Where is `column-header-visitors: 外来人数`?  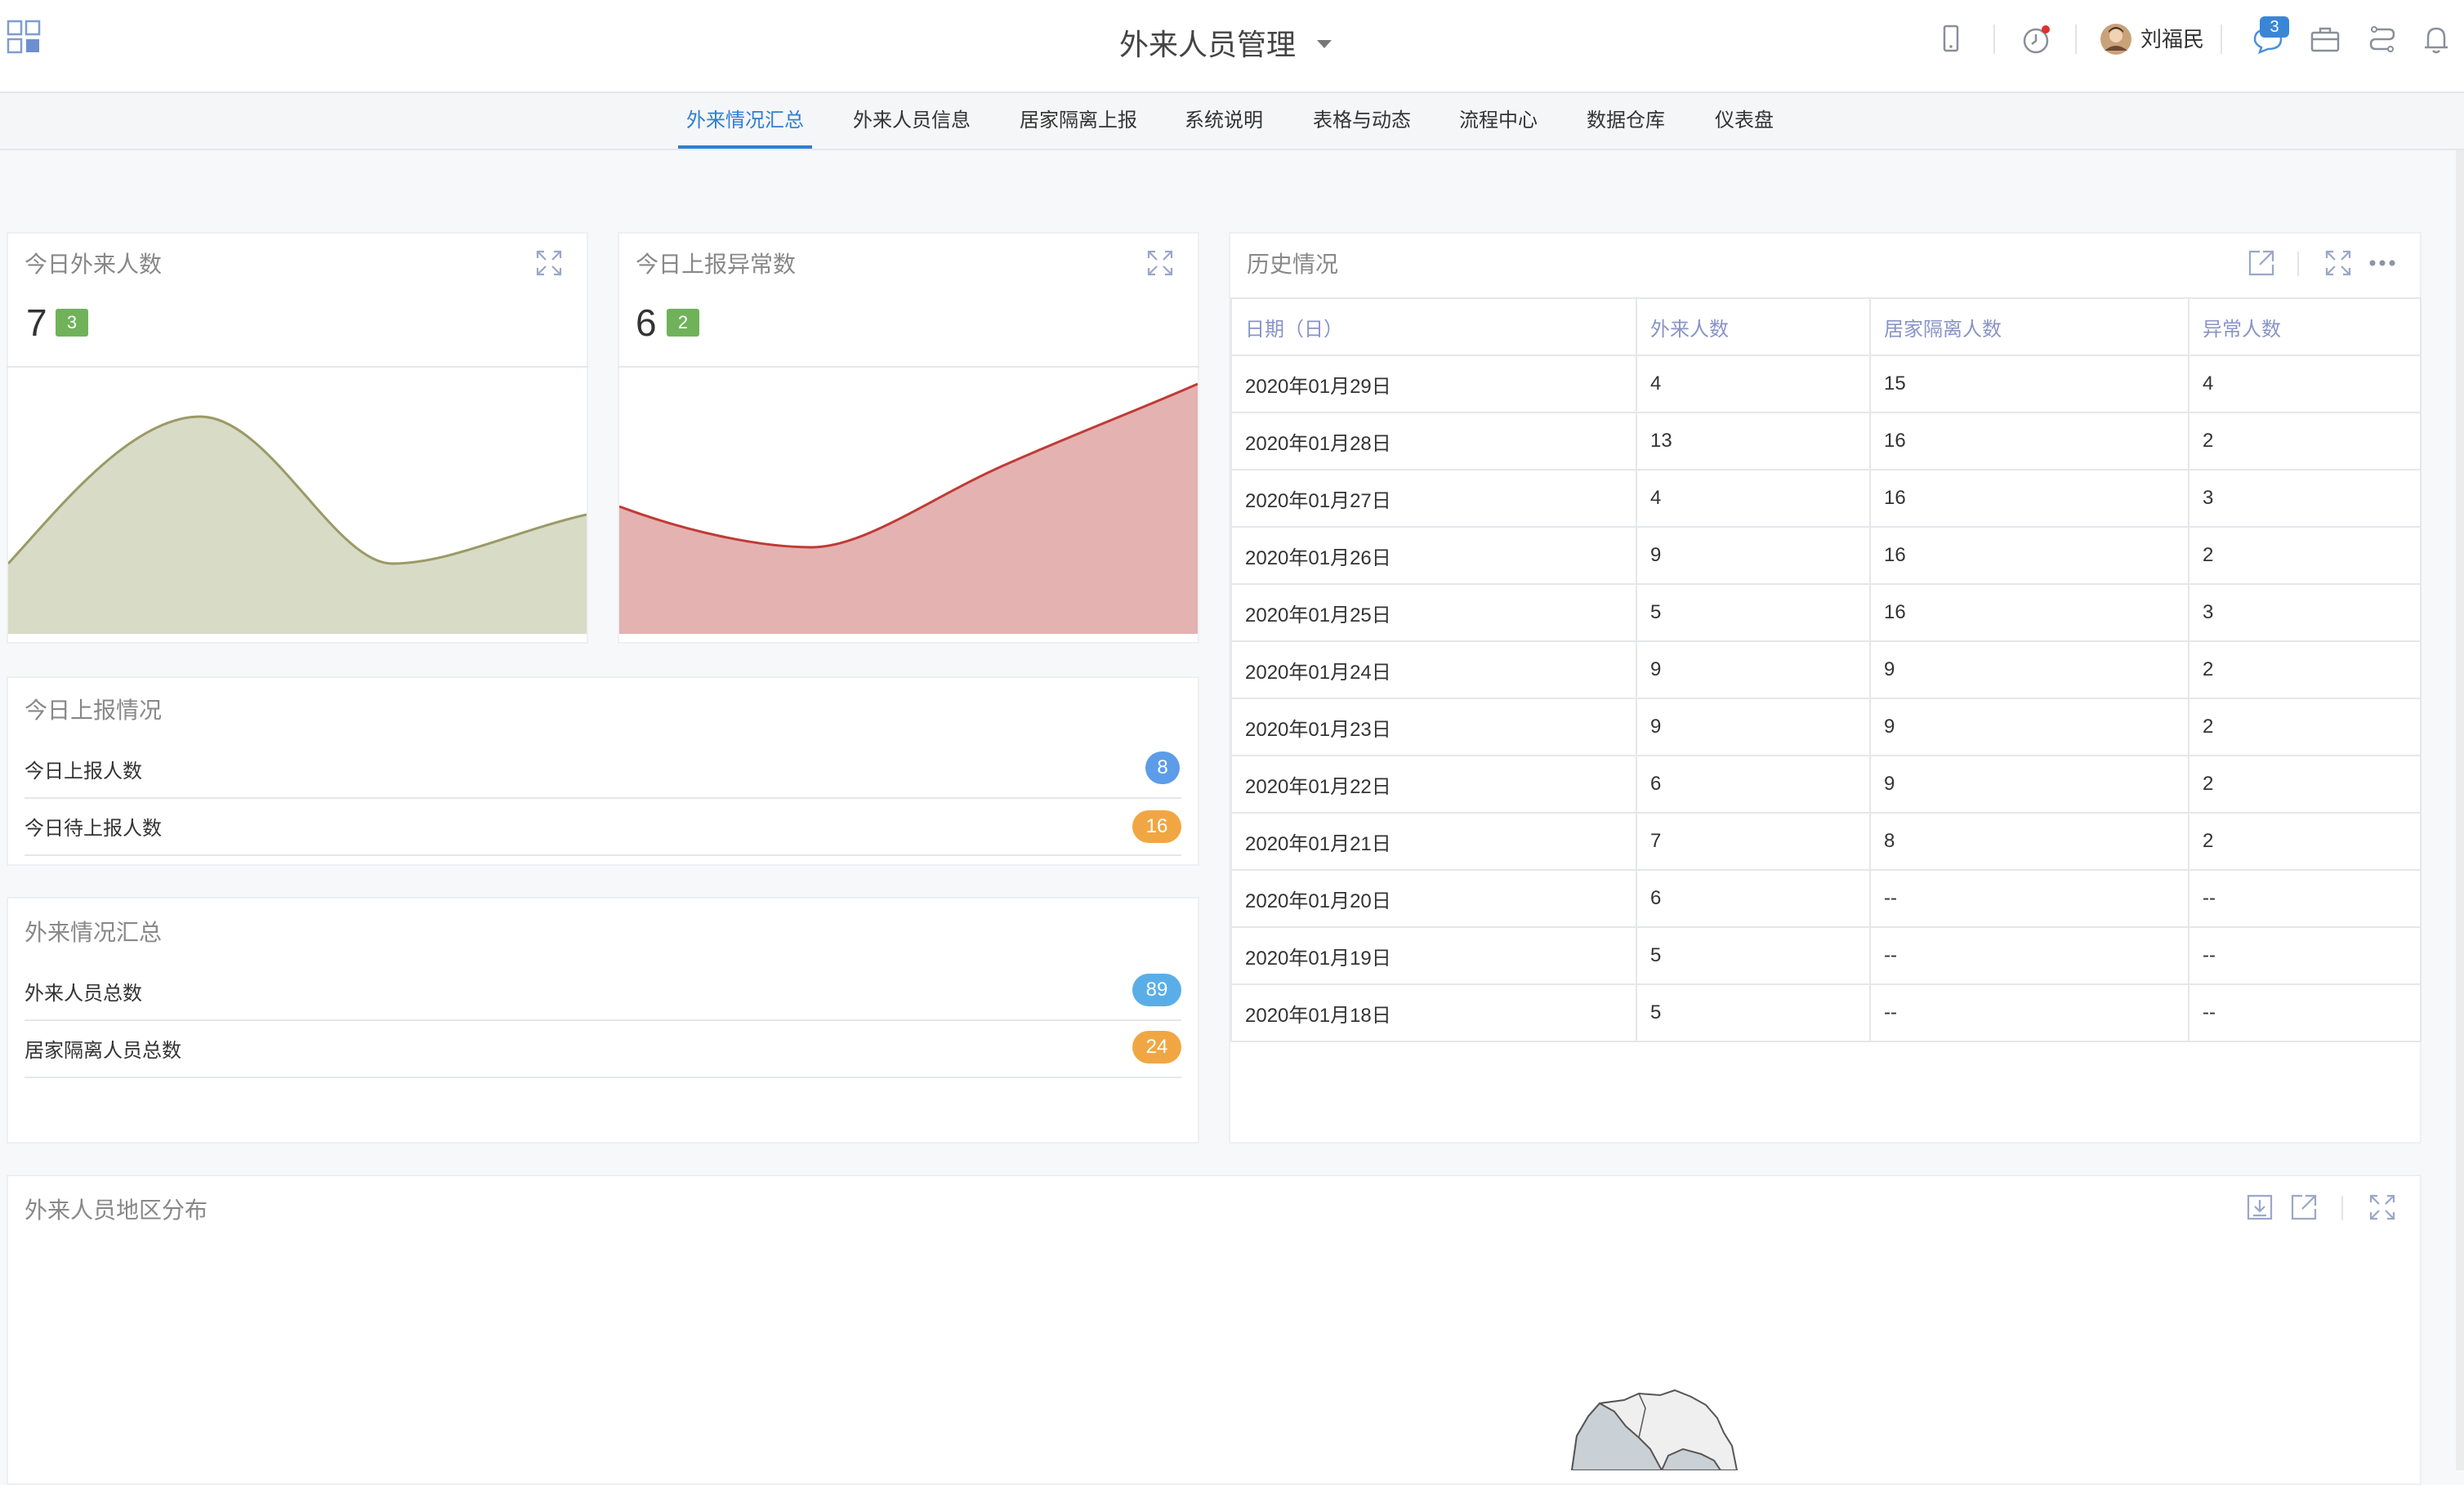
column-header-visitors: 外来人数 is located at coordinates (1753, 326).